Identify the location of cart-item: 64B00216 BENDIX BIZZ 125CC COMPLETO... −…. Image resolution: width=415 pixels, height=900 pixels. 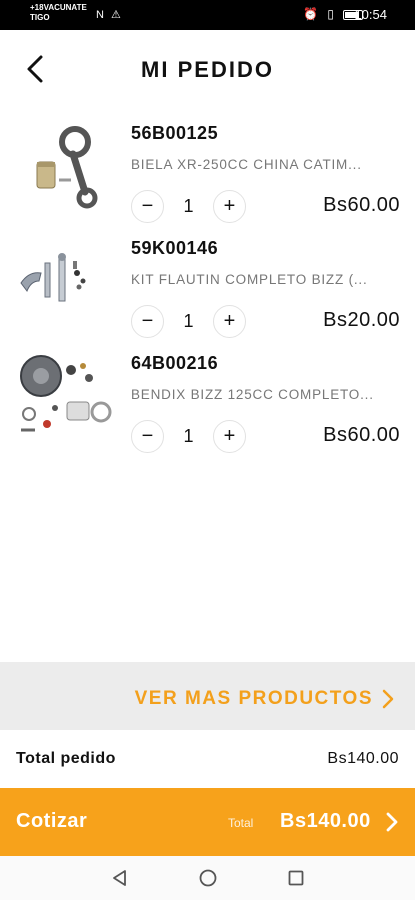
(207, 399).